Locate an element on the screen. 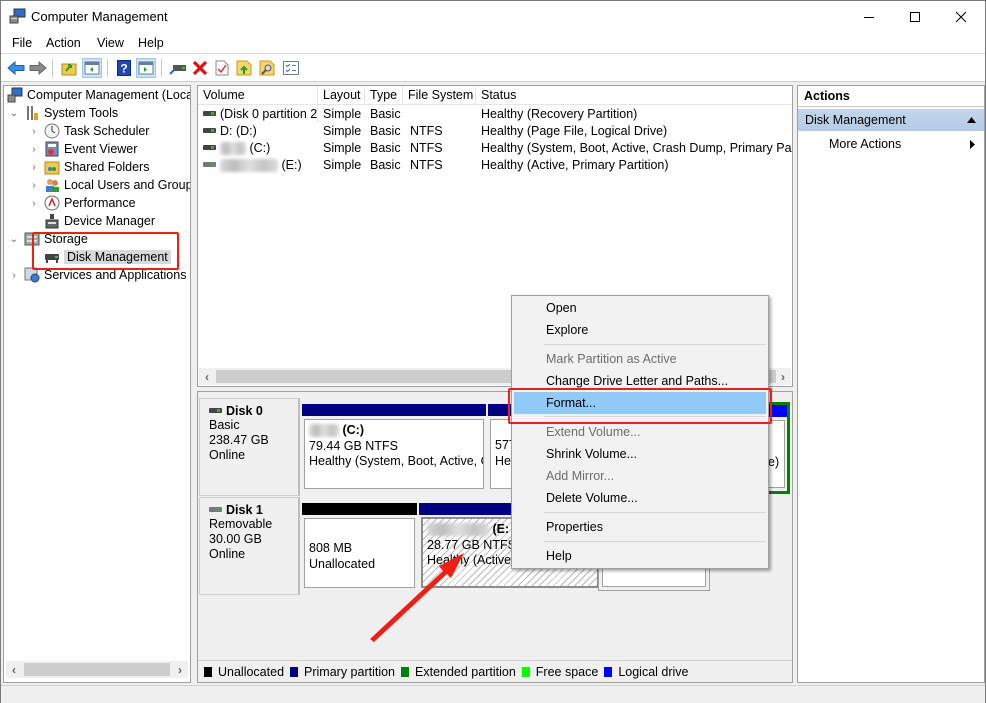 This screenshot has width=986, height=703. scrollbar-thumb is located at coordinates (97, 669).